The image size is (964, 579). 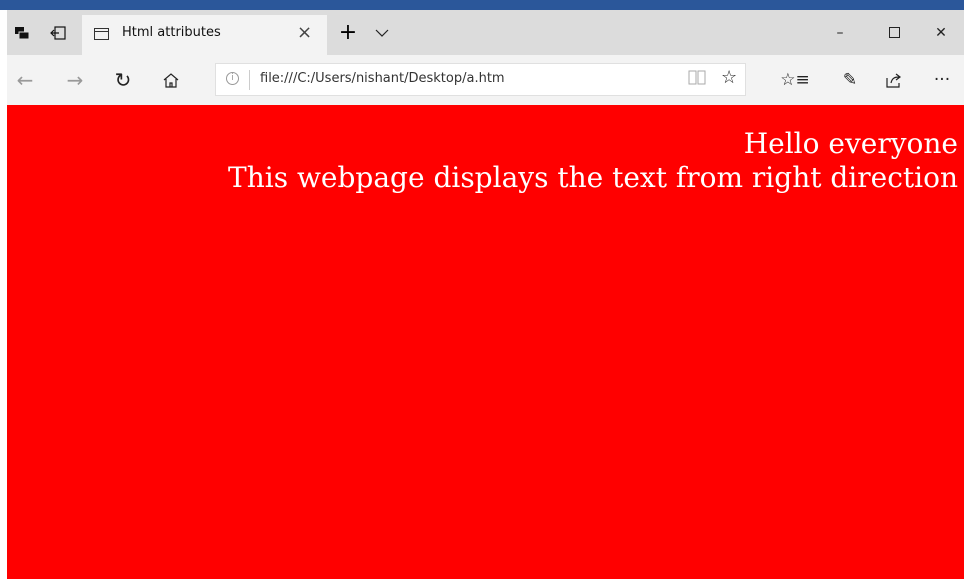 I want to click on home-icon, so click(x=171, y=80).